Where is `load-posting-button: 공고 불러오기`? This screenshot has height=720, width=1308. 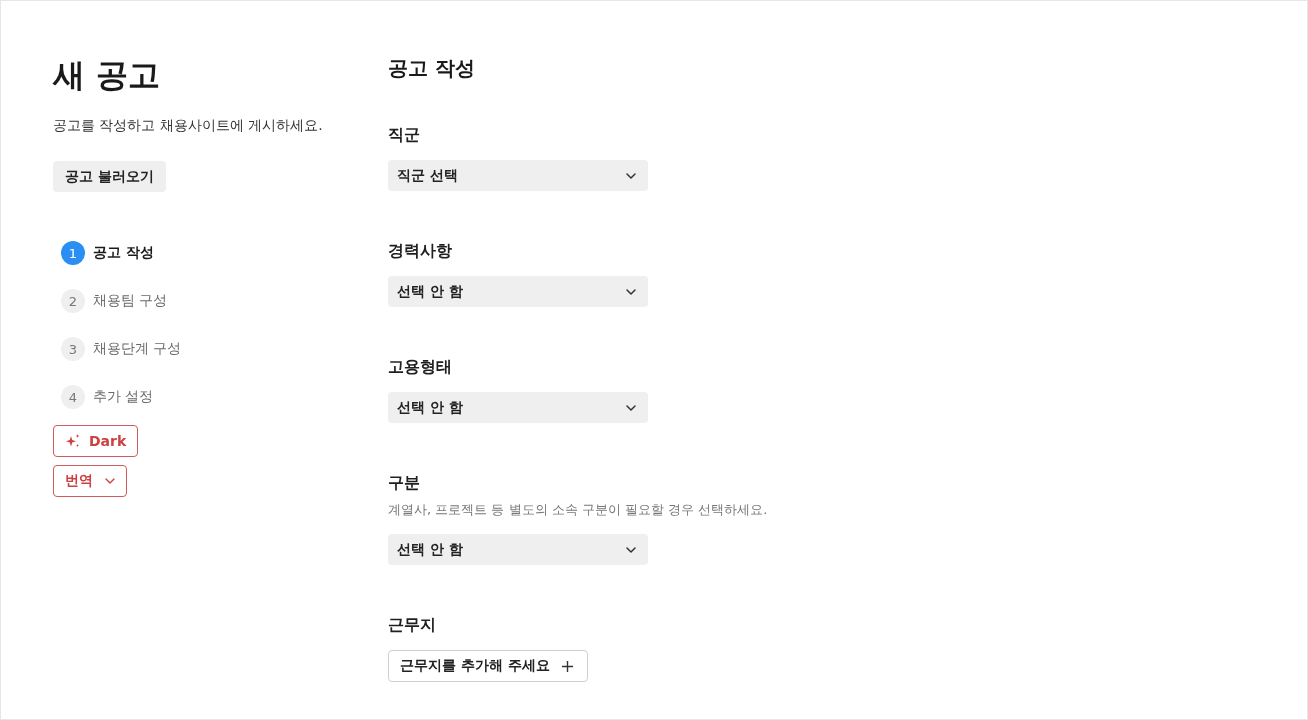
load-posting-button: 공고 불러오기 is located at coordinates (109, 176).